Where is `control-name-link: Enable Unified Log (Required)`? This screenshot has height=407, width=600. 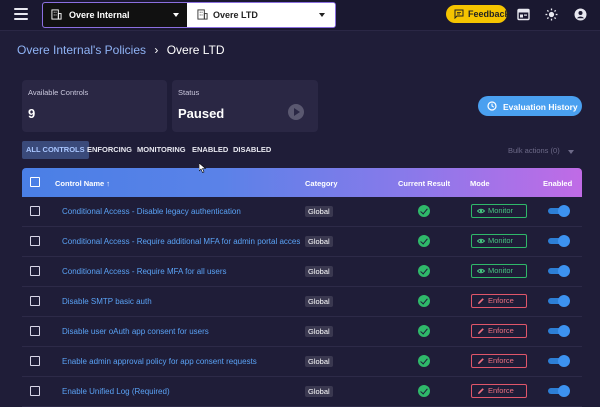 control-name-link: Enable Unified Log (Required) is located at coordinates (181, 391).